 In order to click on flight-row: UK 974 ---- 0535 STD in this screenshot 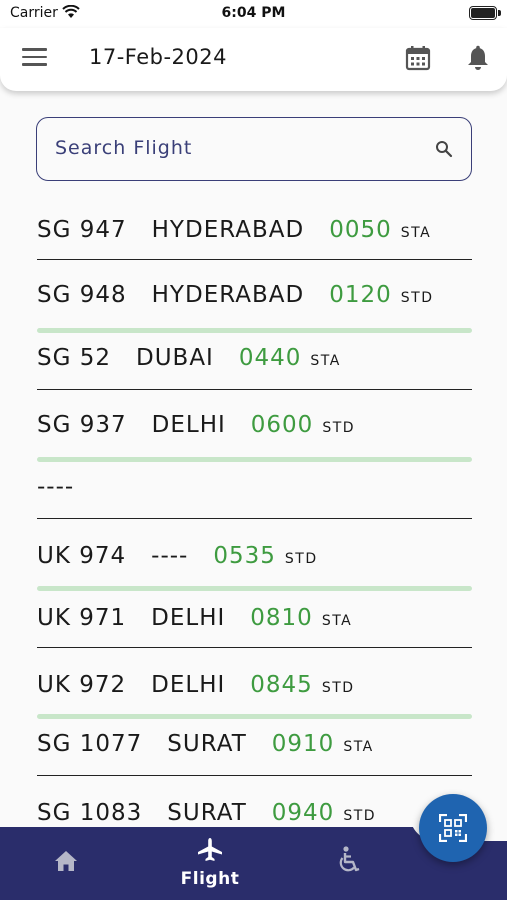, I will do `click(254, 555)`.